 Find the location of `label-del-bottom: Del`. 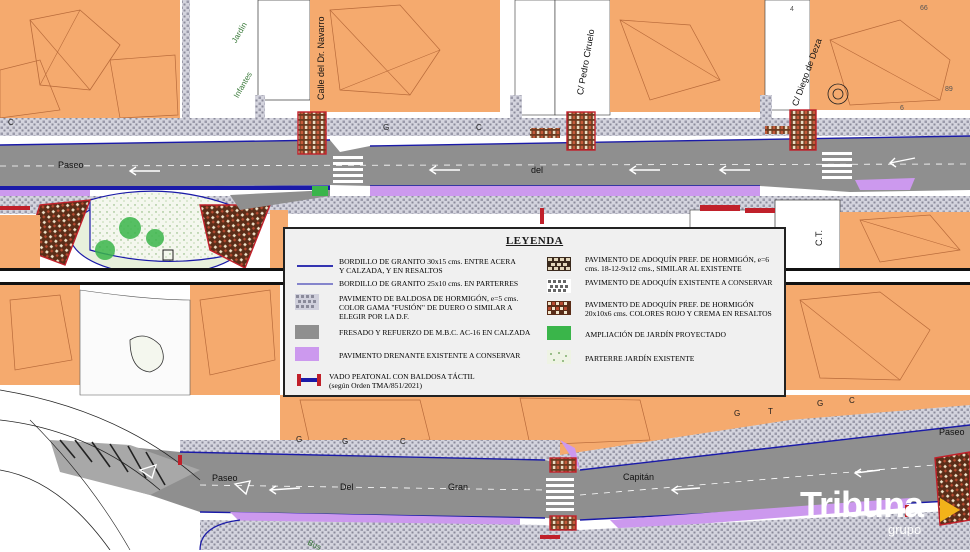

label-del-bottom: Del is located at coordinates (347, 487).